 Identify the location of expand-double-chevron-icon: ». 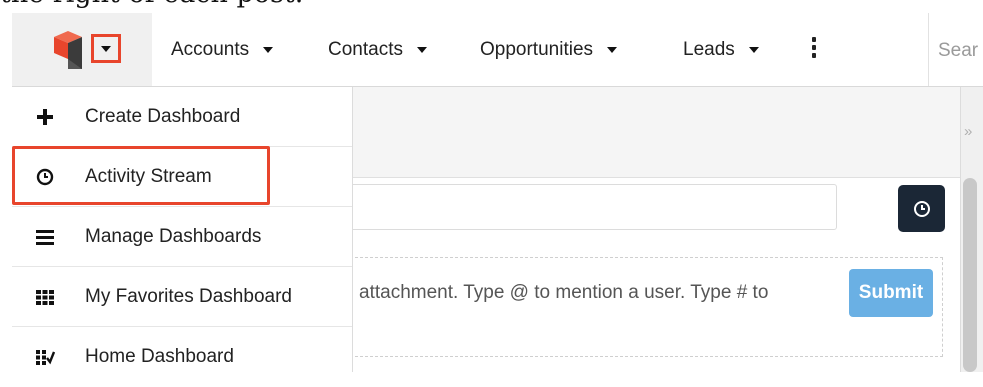
(968, 131).